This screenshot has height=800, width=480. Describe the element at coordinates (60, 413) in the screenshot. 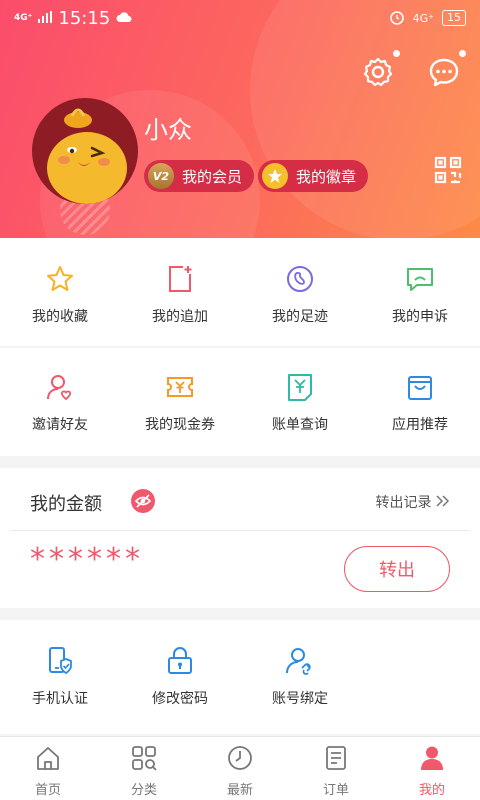

I see `invite-friends-item: 邀请好友` at that location.